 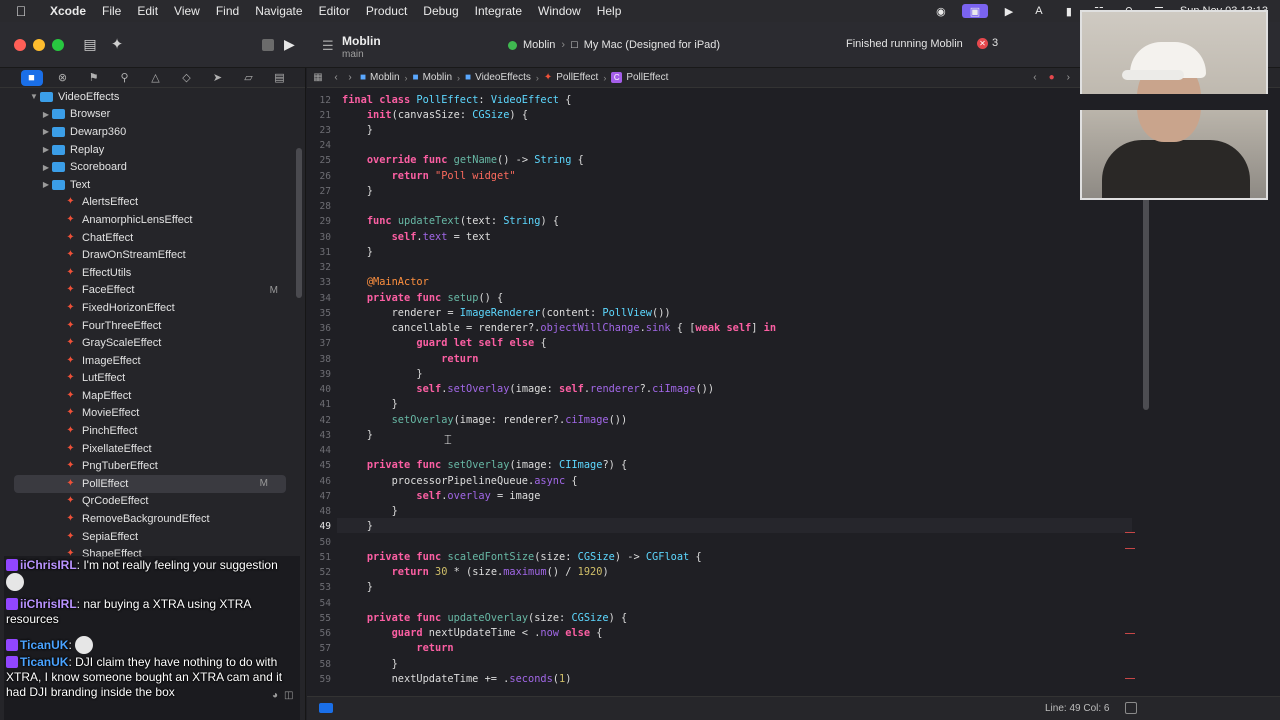 I want to click on menu-product: Product, so click(x=386, y=11).